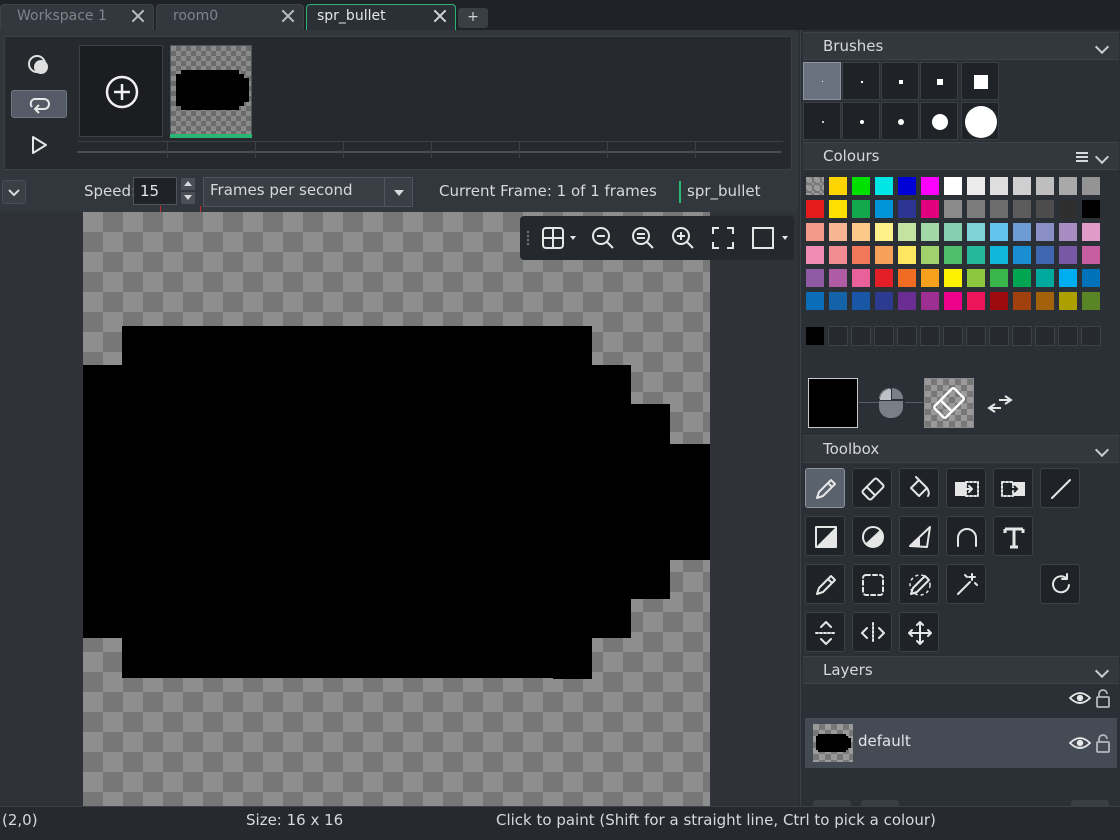 The width and height of the screenshot is (1120, 840). What do you see at coordinates (230, 17) in the screenshot?
I see `tab-room0: room0` at bounding box center [230, 17].